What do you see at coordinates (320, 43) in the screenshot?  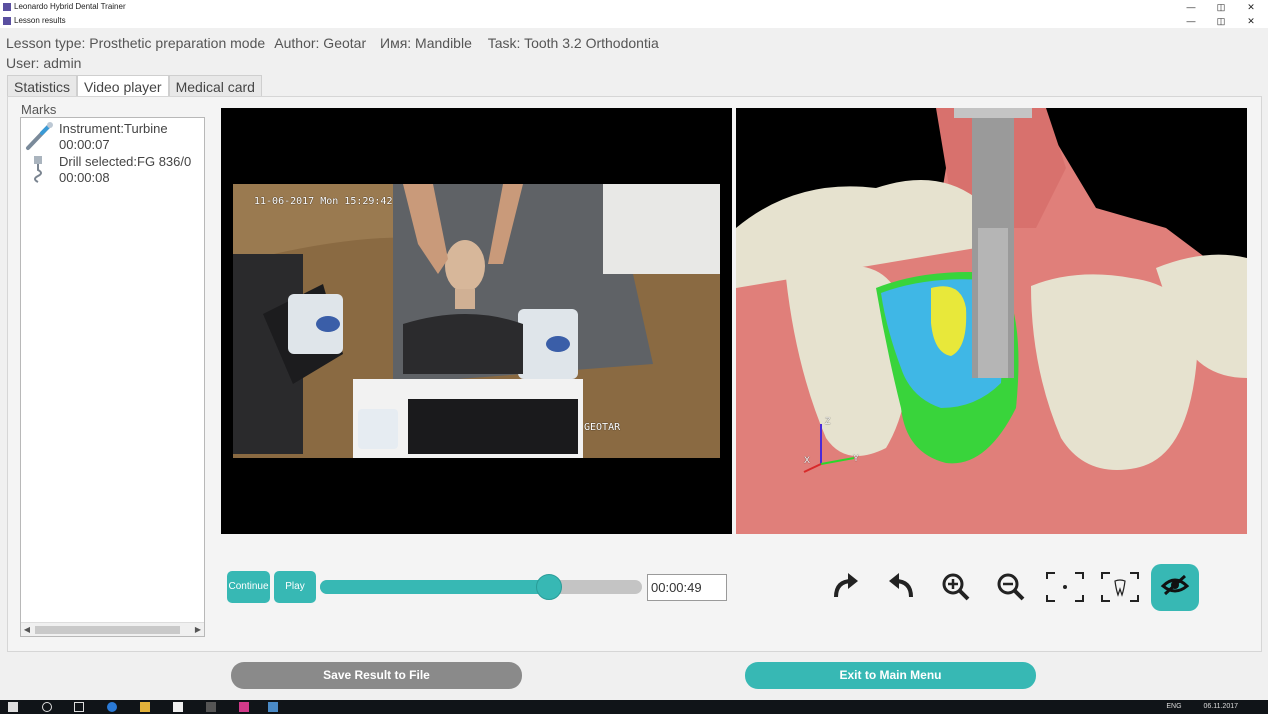 I see `lesson-author: Author: Geotar` at bounding box center [320, 43].